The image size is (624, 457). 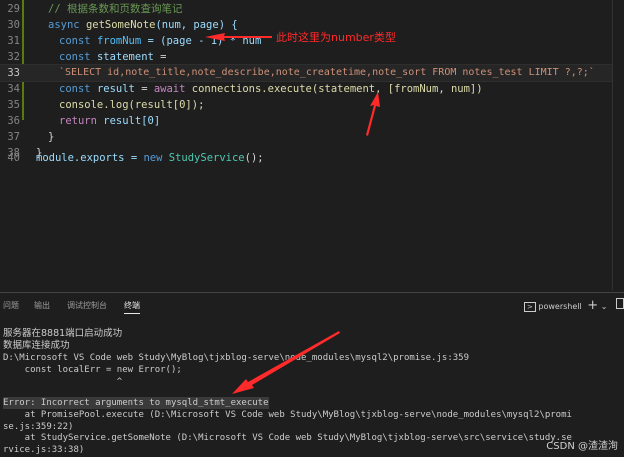 I want to click on arrow-error-annotation, so click(x=286, y=362).